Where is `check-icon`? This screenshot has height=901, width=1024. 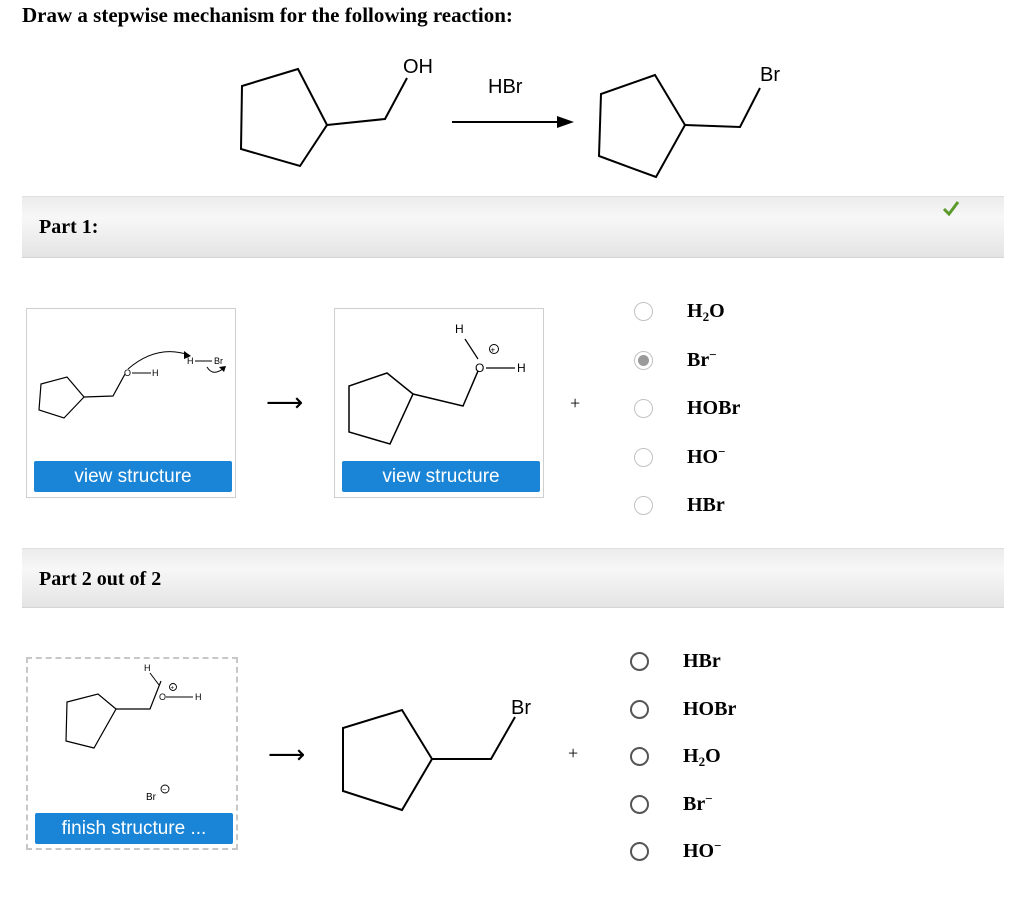 check-icon is located at coordinates (951, 208).